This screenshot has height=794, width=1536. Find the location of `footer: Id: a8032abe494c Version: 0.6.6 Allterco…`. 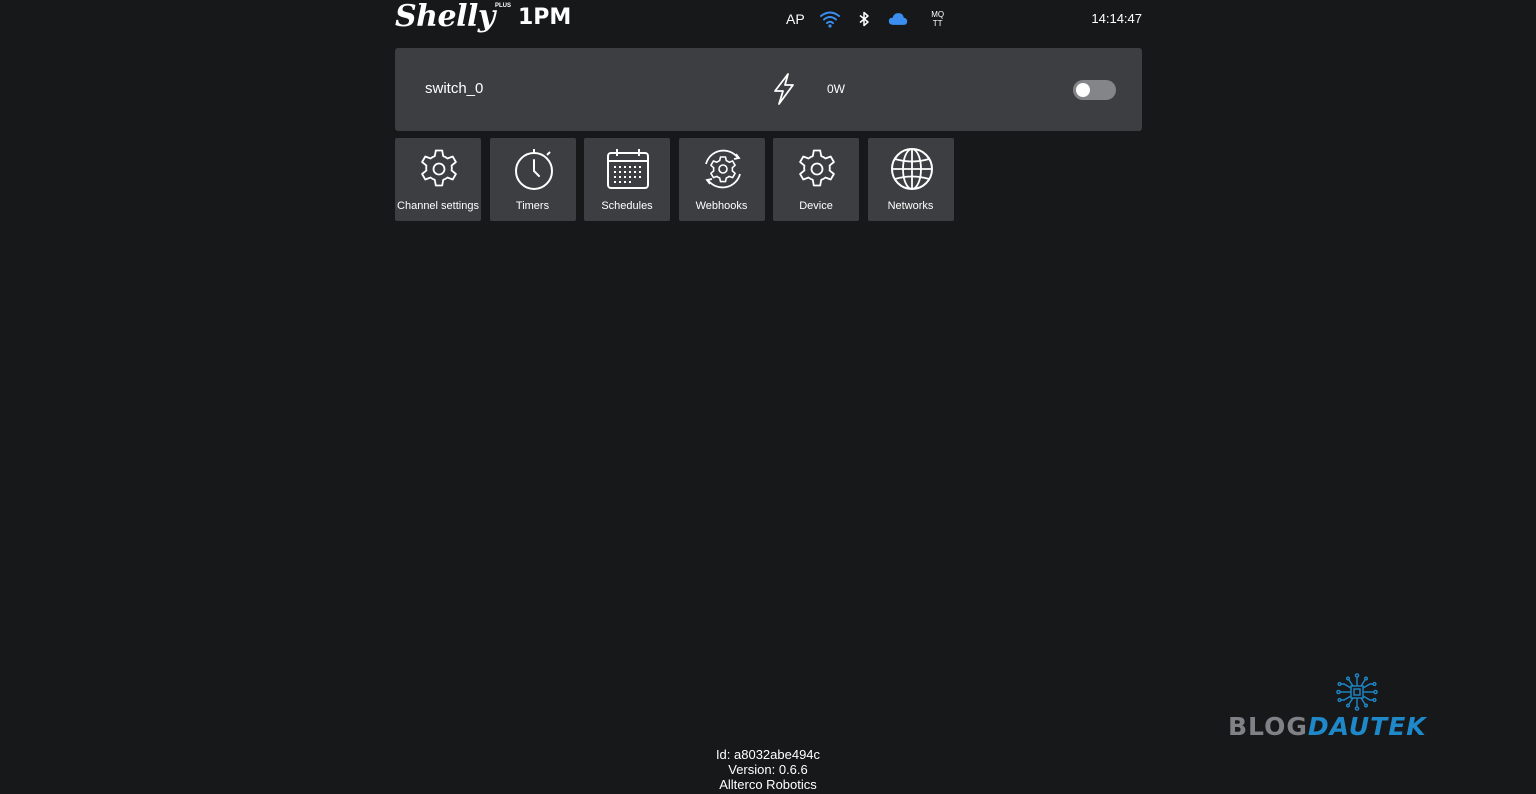

footer: Id: a8032abe494c Version: 0.6.6 Allterco… is located at coordinates (768, 769).